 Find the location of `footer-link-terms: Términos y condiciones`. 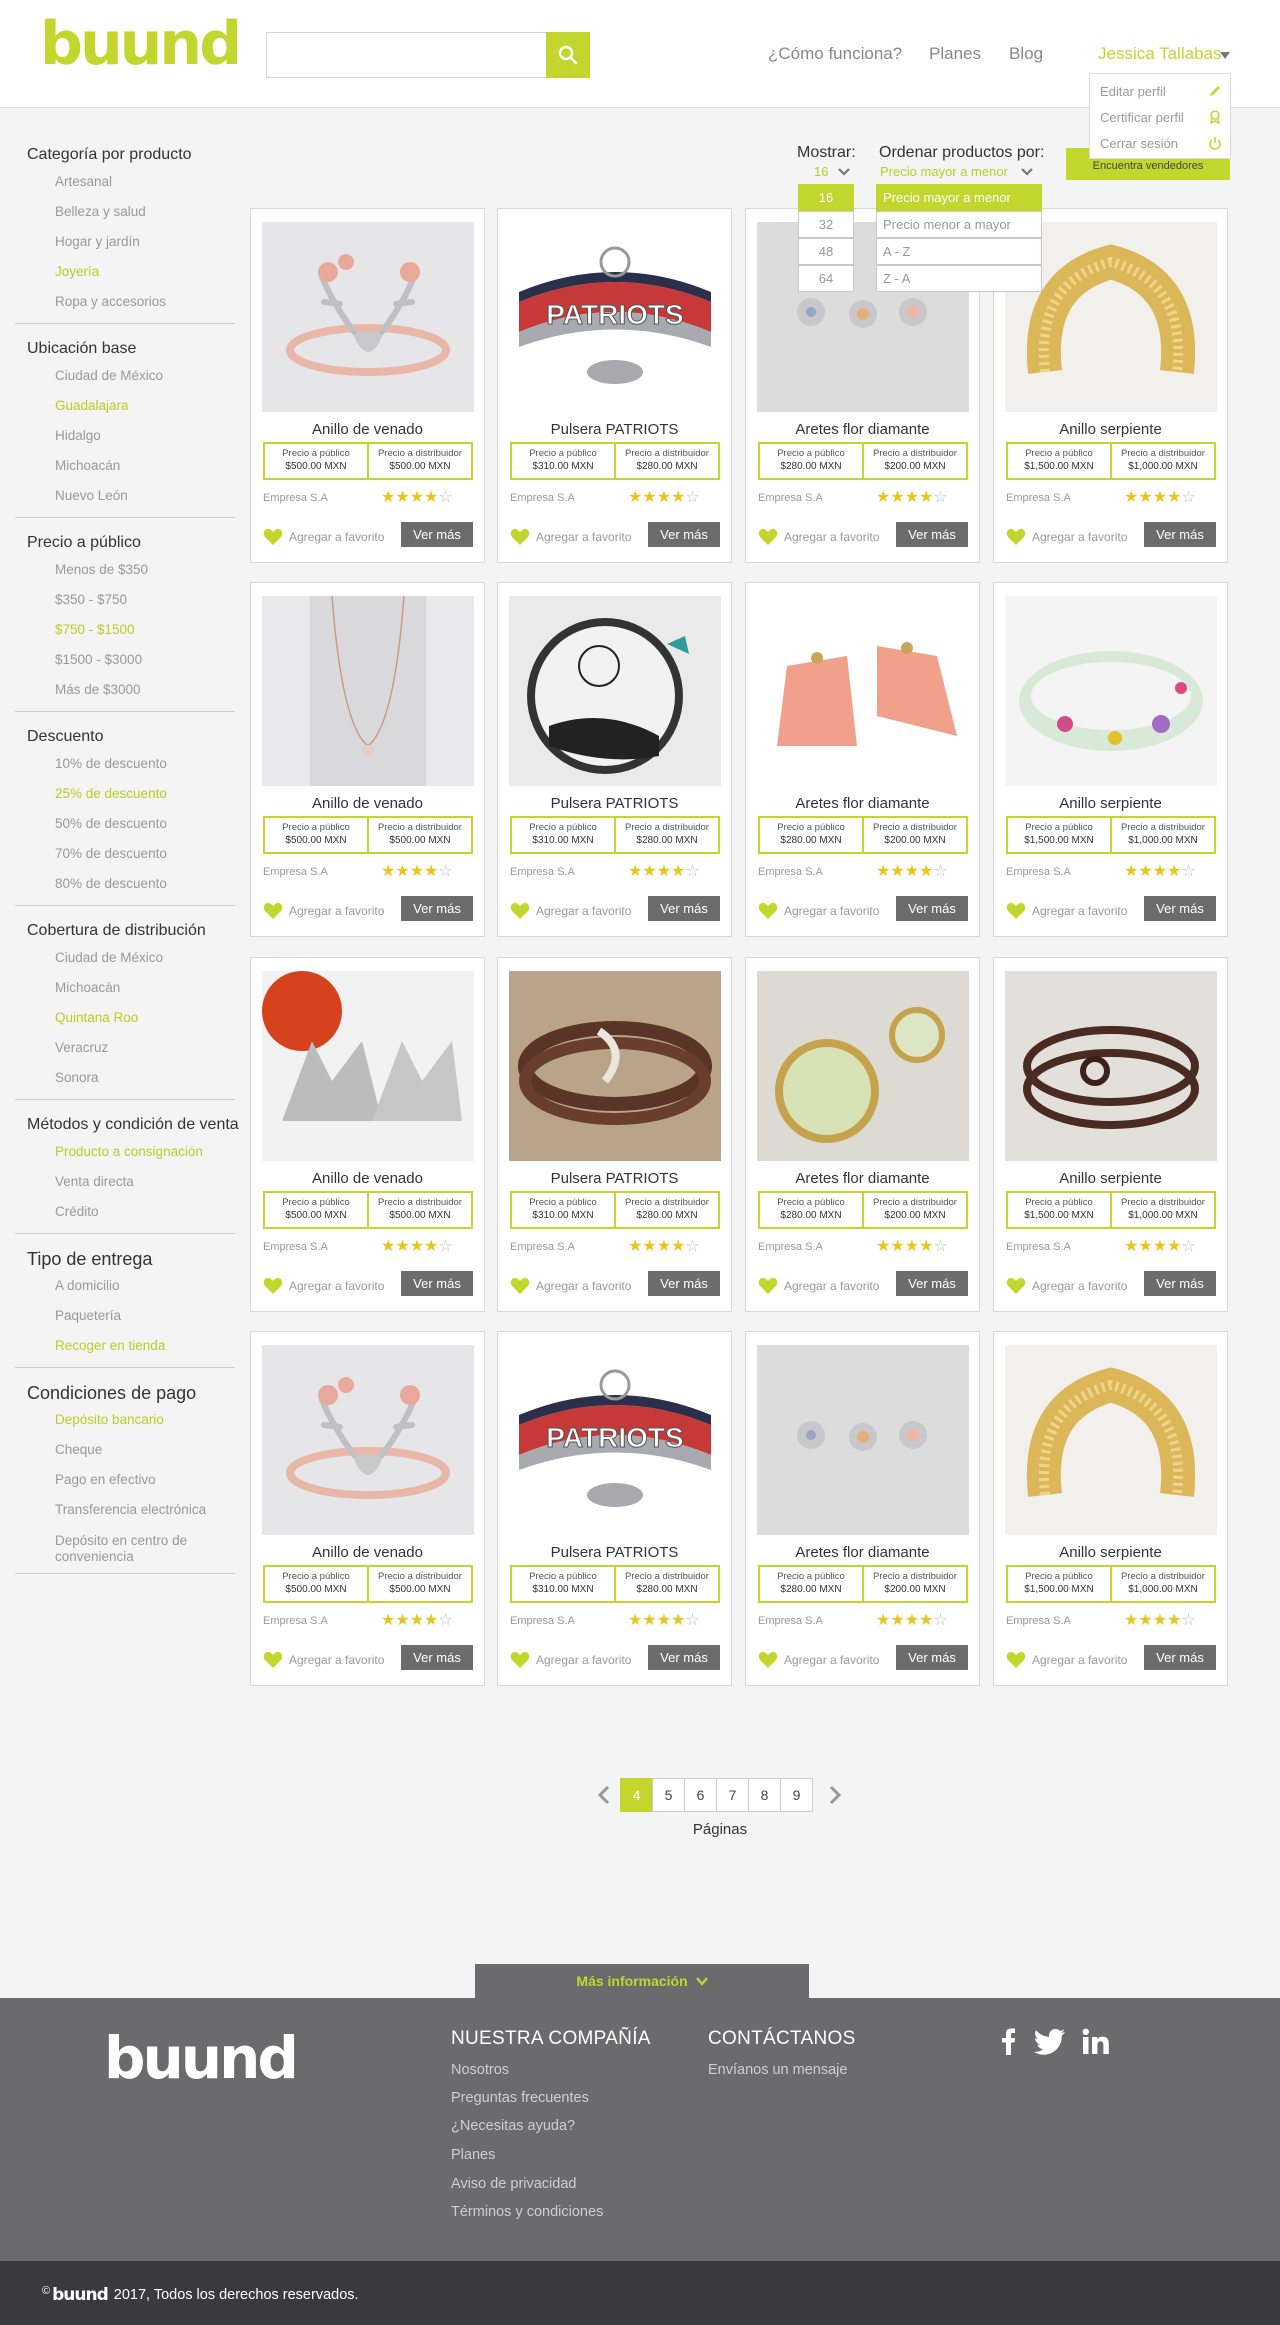

footer-link-terms: Términos y condiciones is located at coordinates (527, 2212).